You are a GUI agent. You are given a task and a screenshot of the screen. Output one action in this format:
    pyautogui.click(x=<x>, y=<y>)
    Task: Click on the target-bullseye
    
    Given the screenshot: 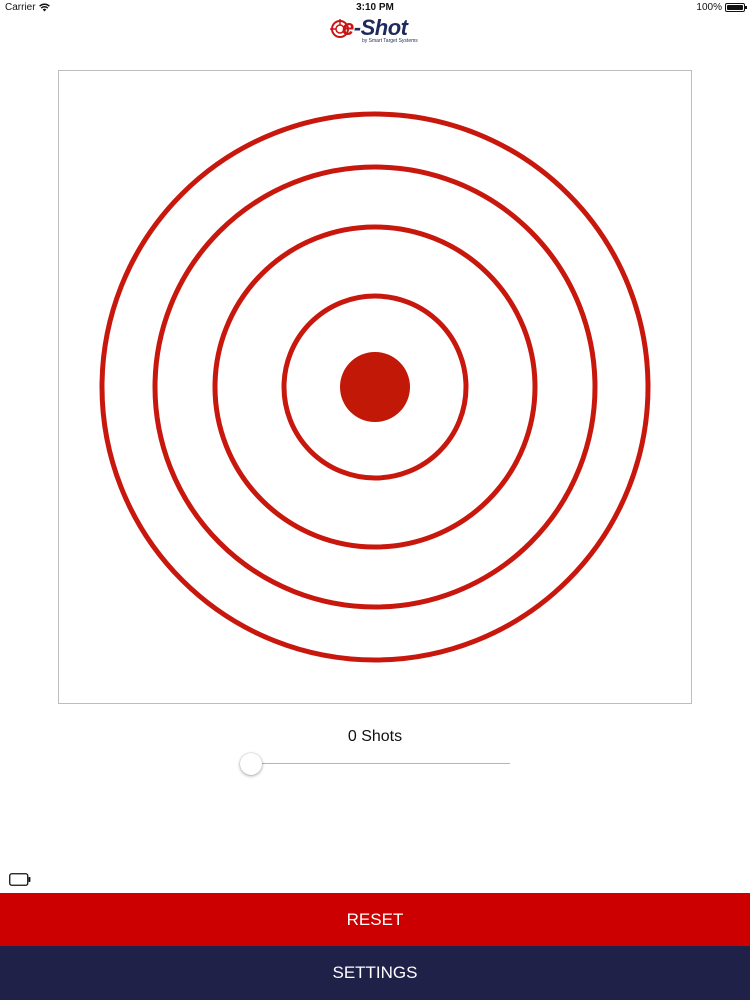 What is the action you would take?
    pyautogui.click(x=375, y=387)
    